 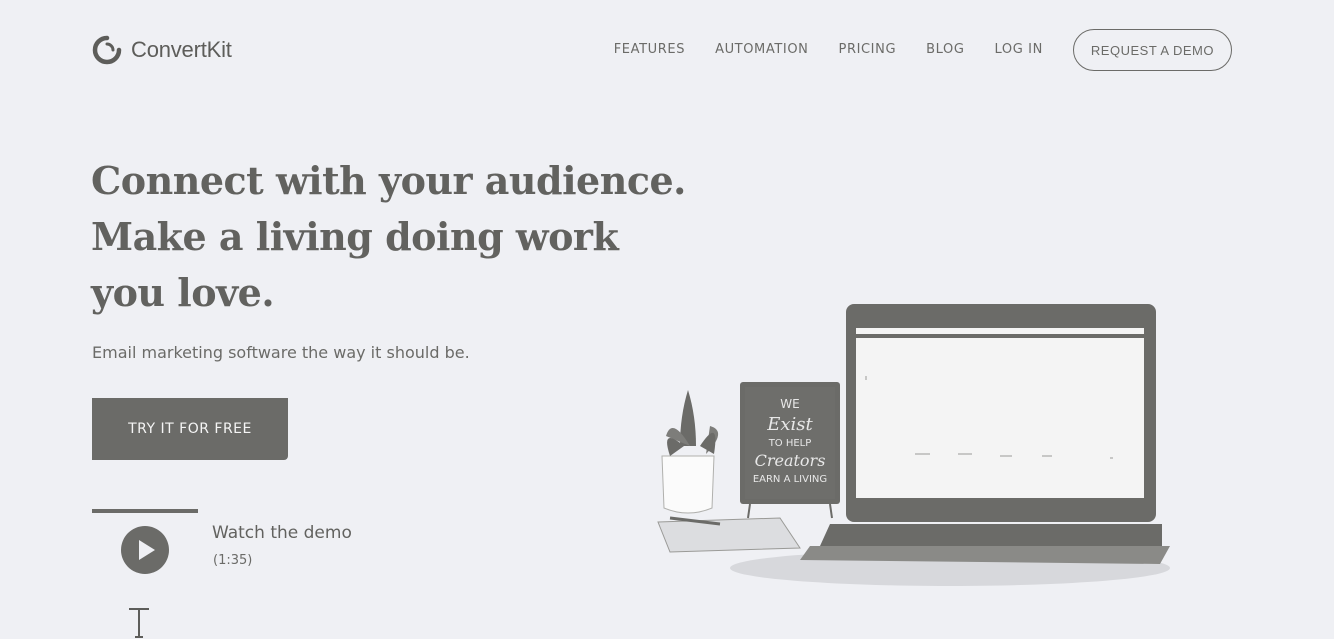 I want to click on hero-headline-line-2: Make a living doing work, so click(x=355, y=236).